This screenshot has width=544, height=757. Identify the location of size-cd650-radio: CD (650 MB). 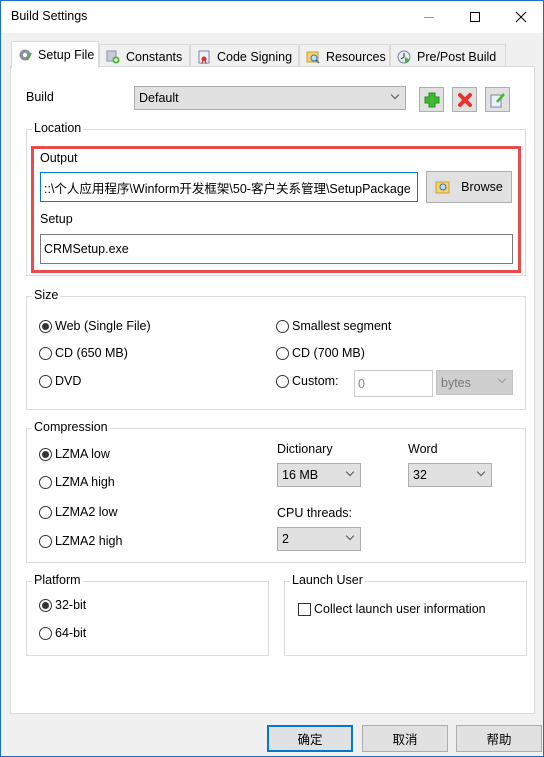
(83, 353).